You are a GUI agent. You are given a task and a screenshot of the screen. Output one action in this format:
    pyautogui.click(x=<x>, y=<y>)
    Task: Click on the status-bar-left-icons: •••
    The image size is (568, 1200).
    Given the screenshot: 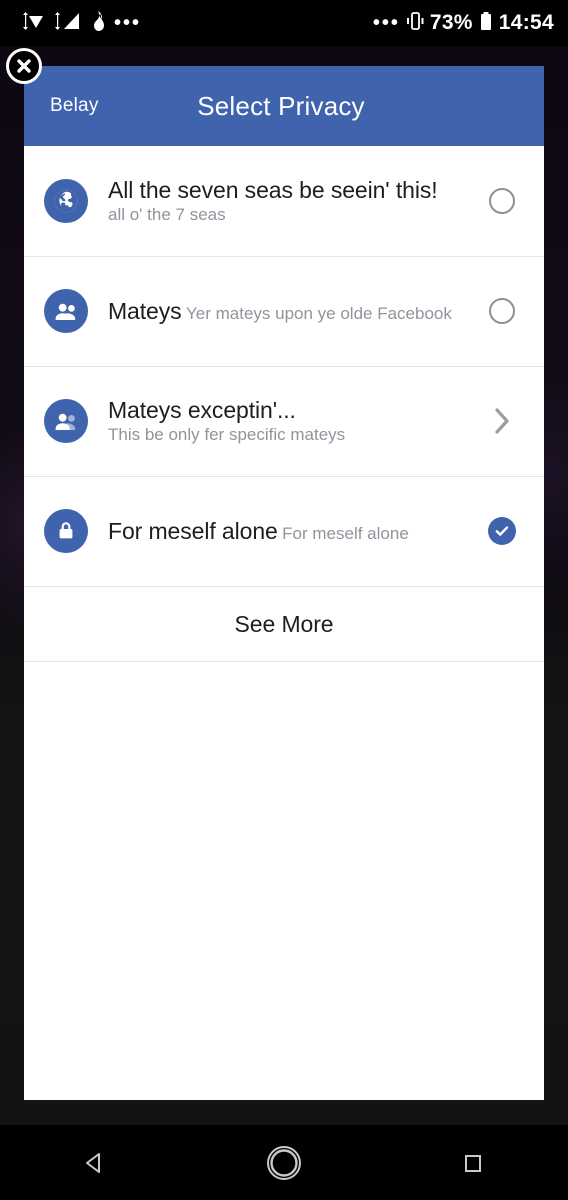 What is the action you would take?
    pyautogui.click(x=80, y=23)
    